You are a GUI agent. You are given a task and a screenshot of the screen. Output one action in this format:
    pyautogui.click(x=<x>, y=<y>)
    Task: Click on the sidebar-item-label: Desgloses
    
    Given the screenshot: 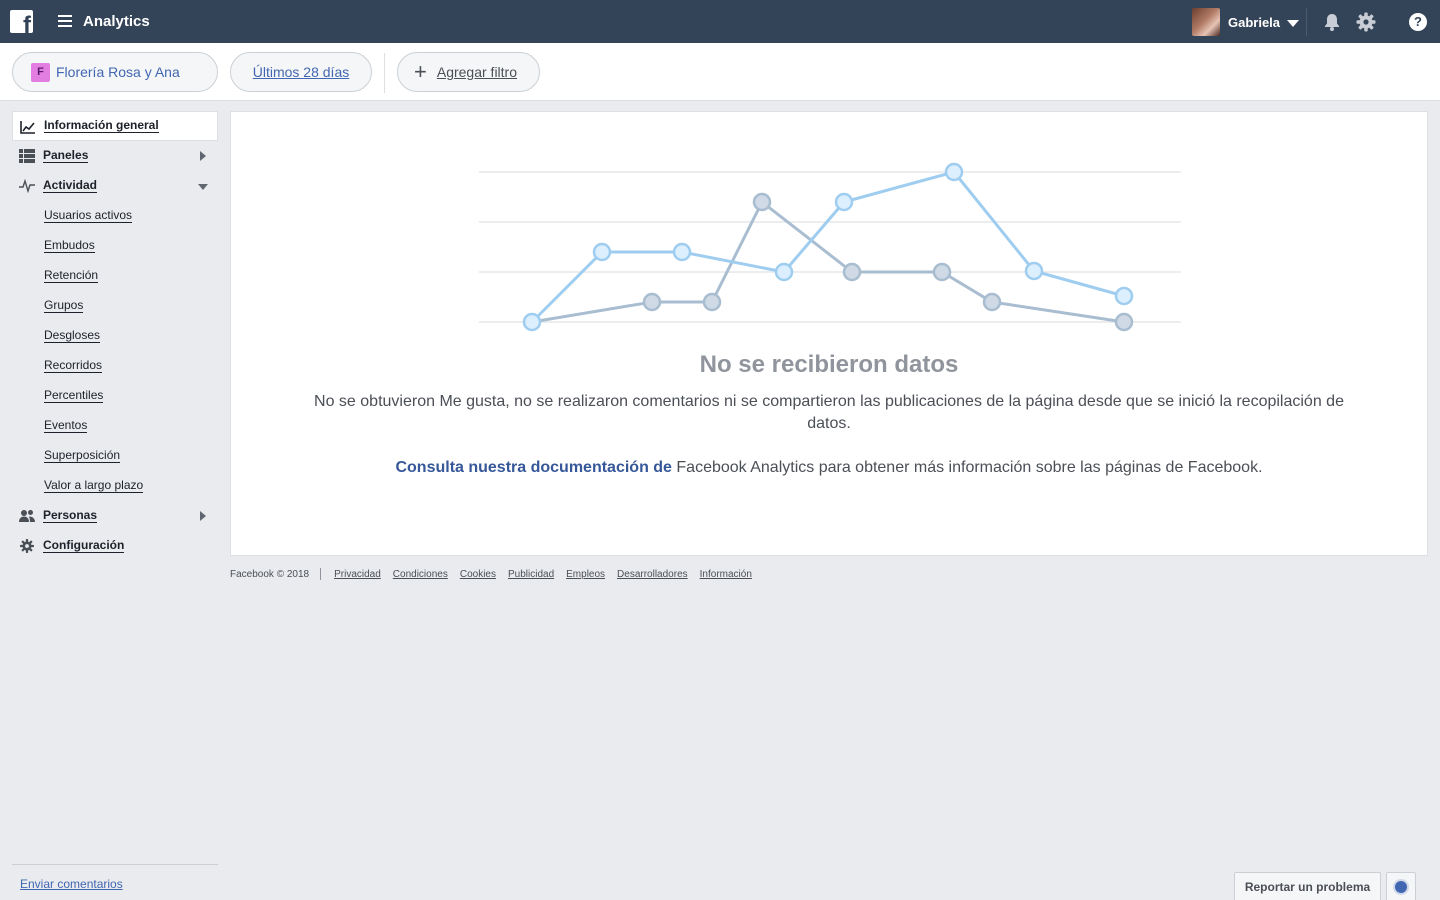 What is the action you would take?
    pyautogui.click(x=72, y=335)
    